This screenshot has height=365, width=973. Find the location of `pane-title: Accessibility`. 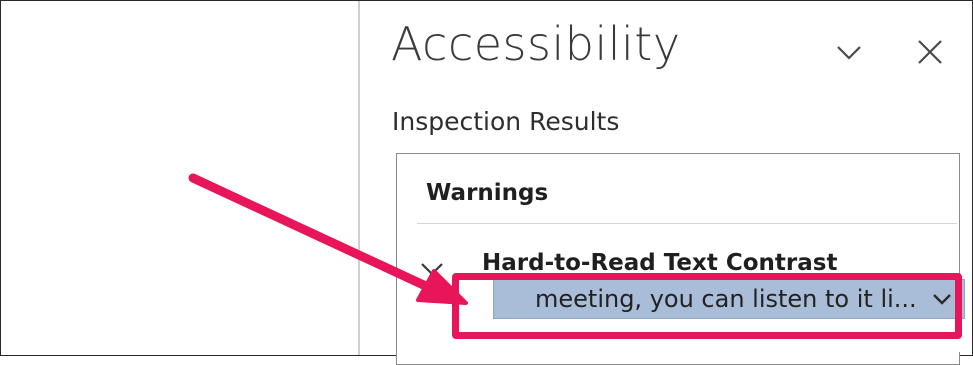

pane-title: Accessibility is located at coordinates (536, 44).